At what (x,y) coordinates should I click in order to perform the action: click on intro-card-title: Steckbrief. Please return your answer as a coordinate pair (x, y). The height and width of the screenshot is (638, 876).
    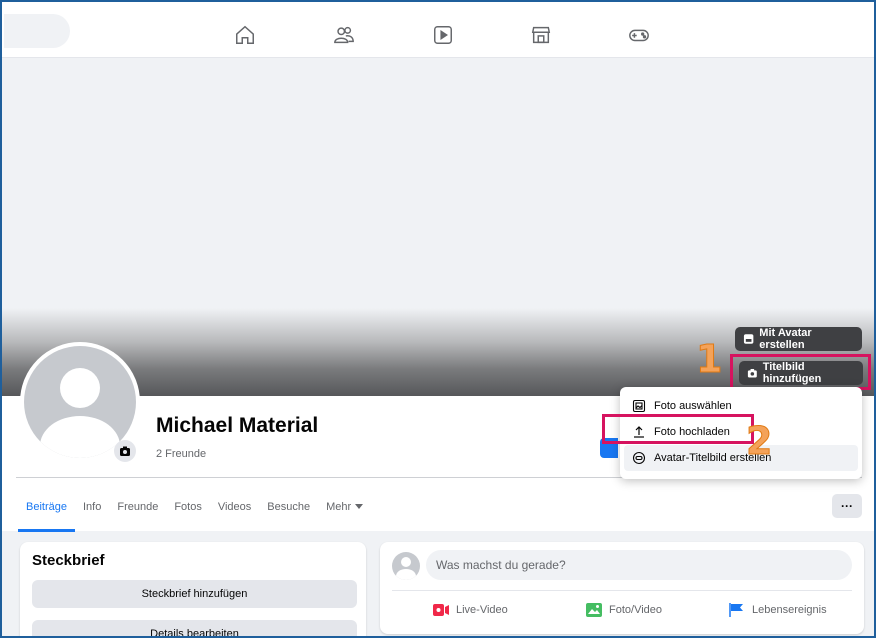
    Looking at the image, I should click on (68, 560).